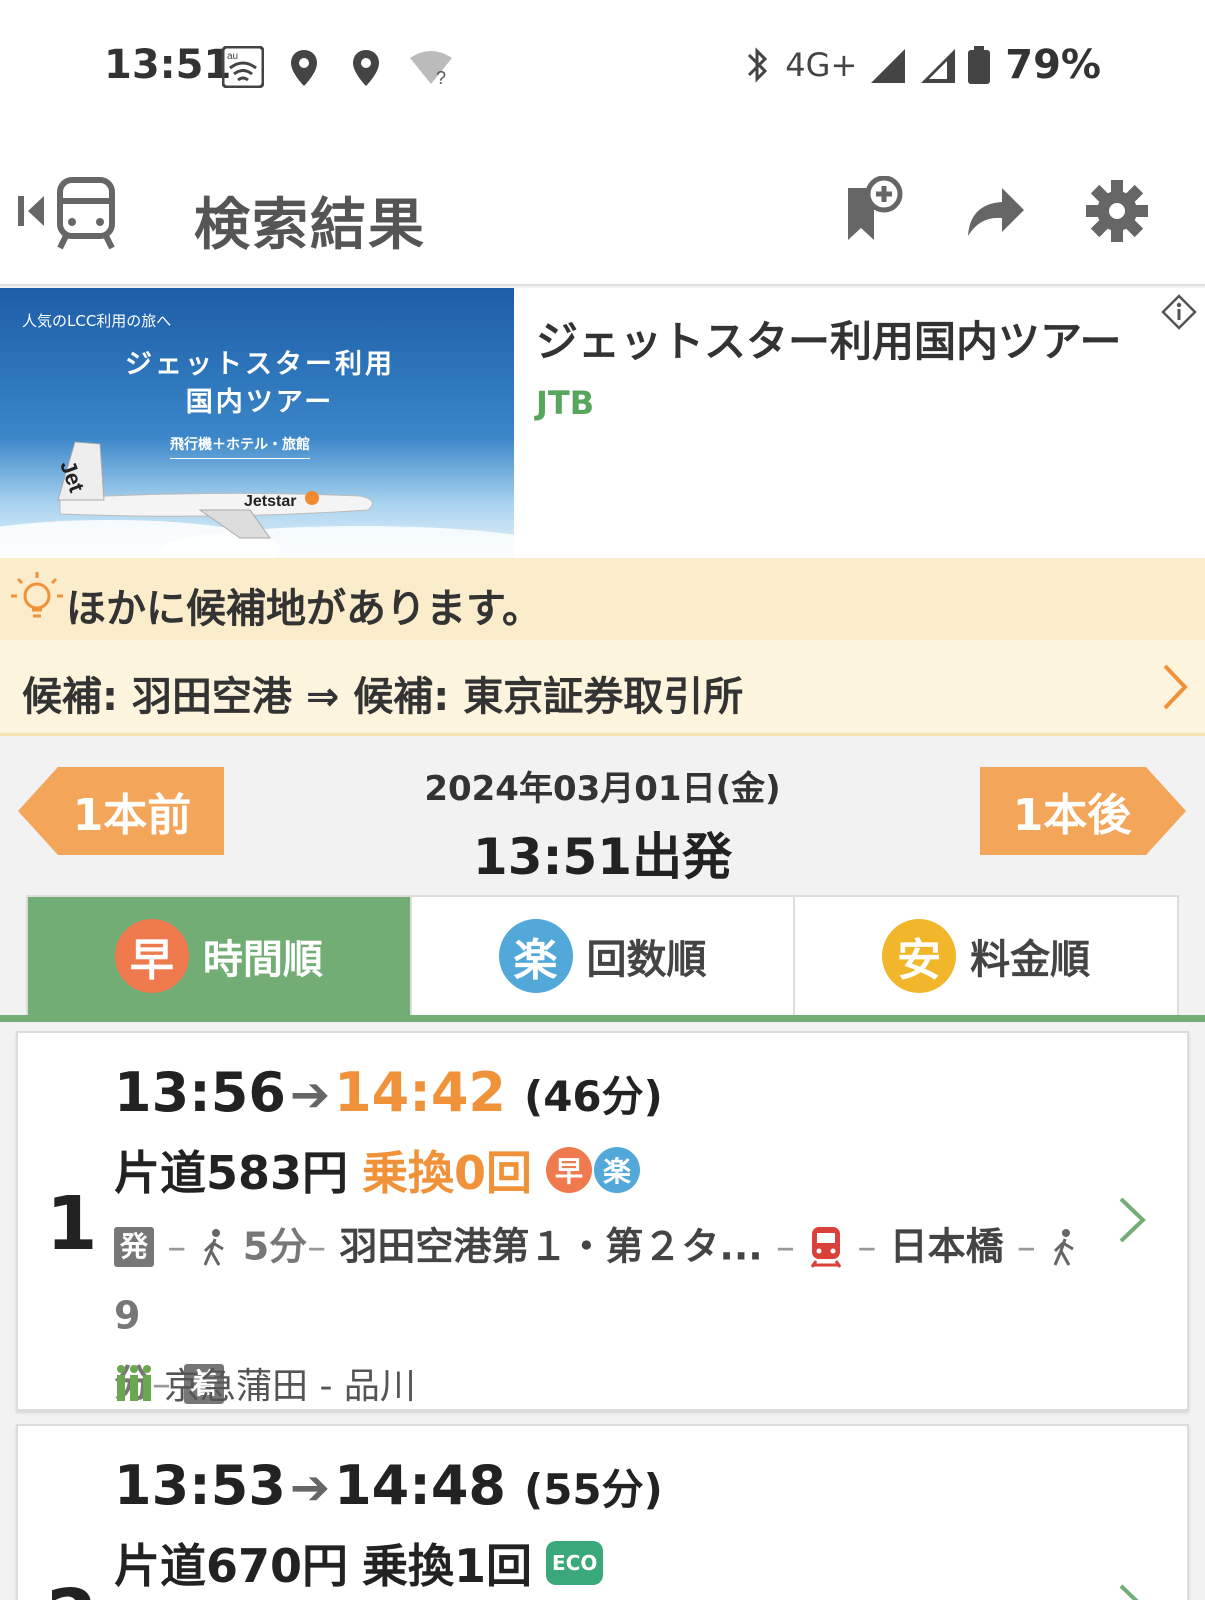  Describe the element at coordinates (1053, 65) in the screenshot. I see `battery-percent: 79%` at that location.